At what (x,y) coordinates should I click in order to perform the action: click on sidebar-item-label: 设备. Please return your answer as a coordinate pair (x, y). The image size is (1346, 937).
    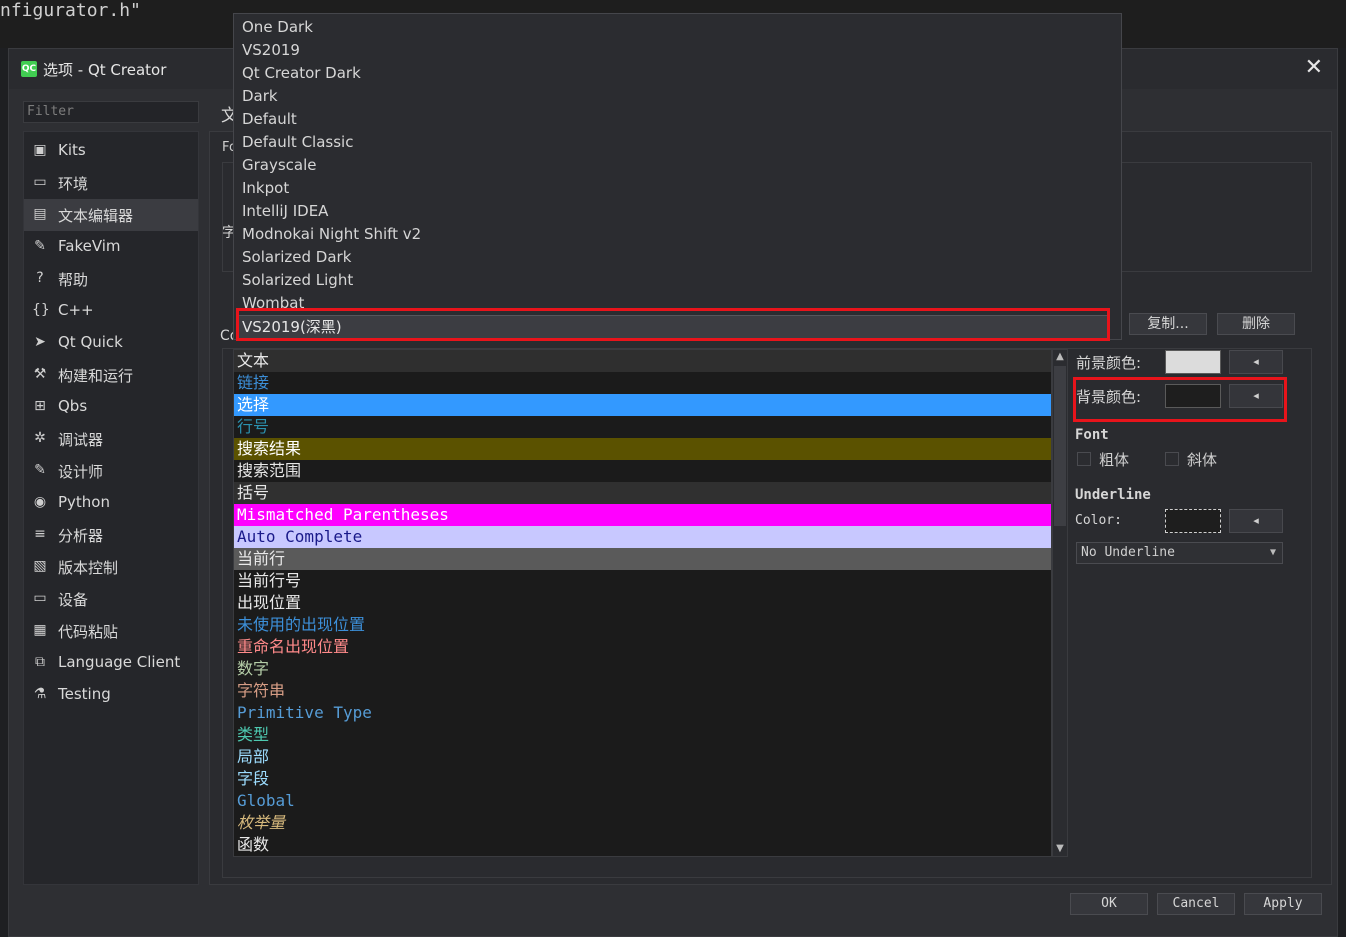
    Looking at the image, I should click on (73, 600).